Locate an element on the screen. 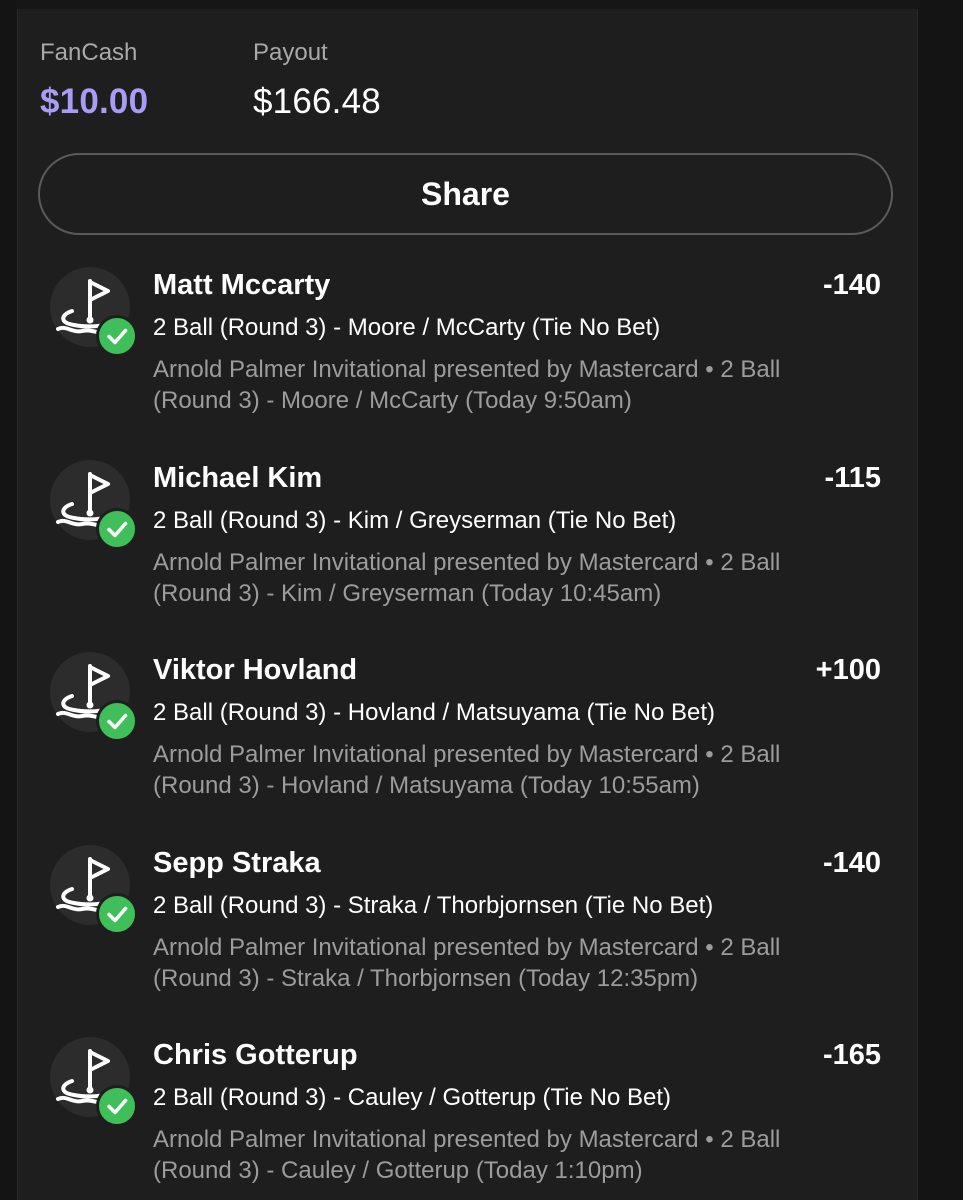 Image resolution: width=963 pixels, height=1200 pixels. bet-odds: -165 is located at coordinates (851, 1055).